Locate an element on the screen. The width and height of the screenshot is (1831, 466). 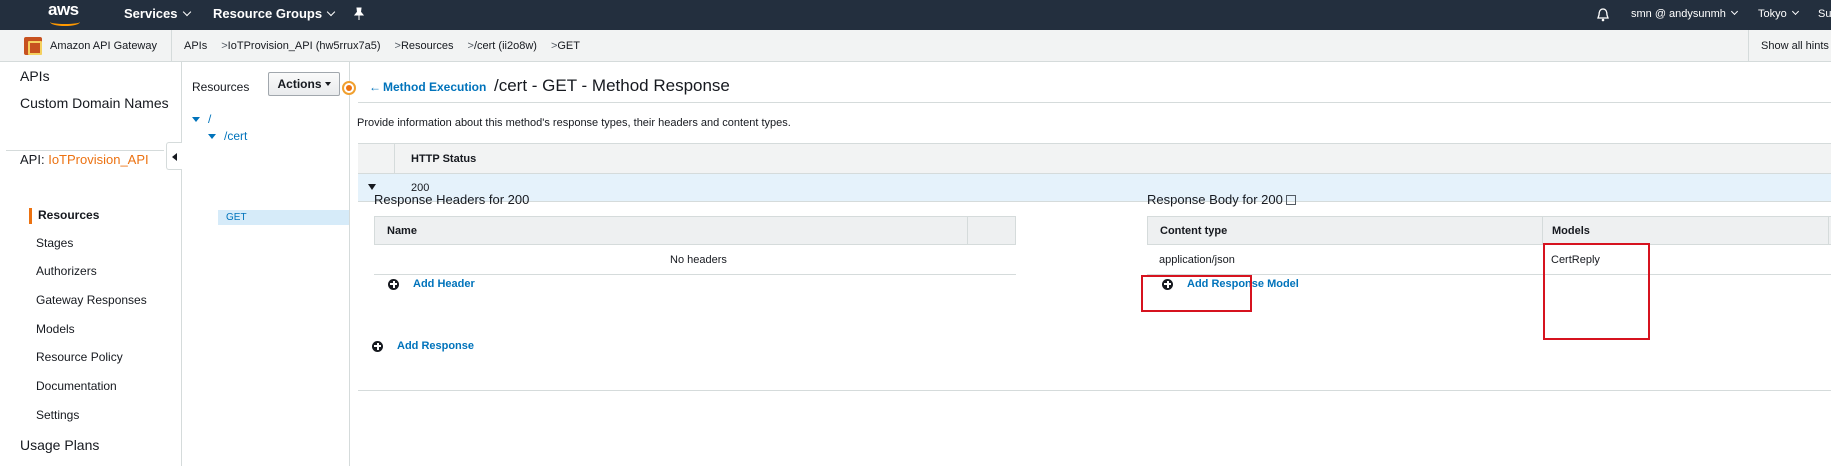
content-type-value: application/json is located at coordinates (1197, 260).